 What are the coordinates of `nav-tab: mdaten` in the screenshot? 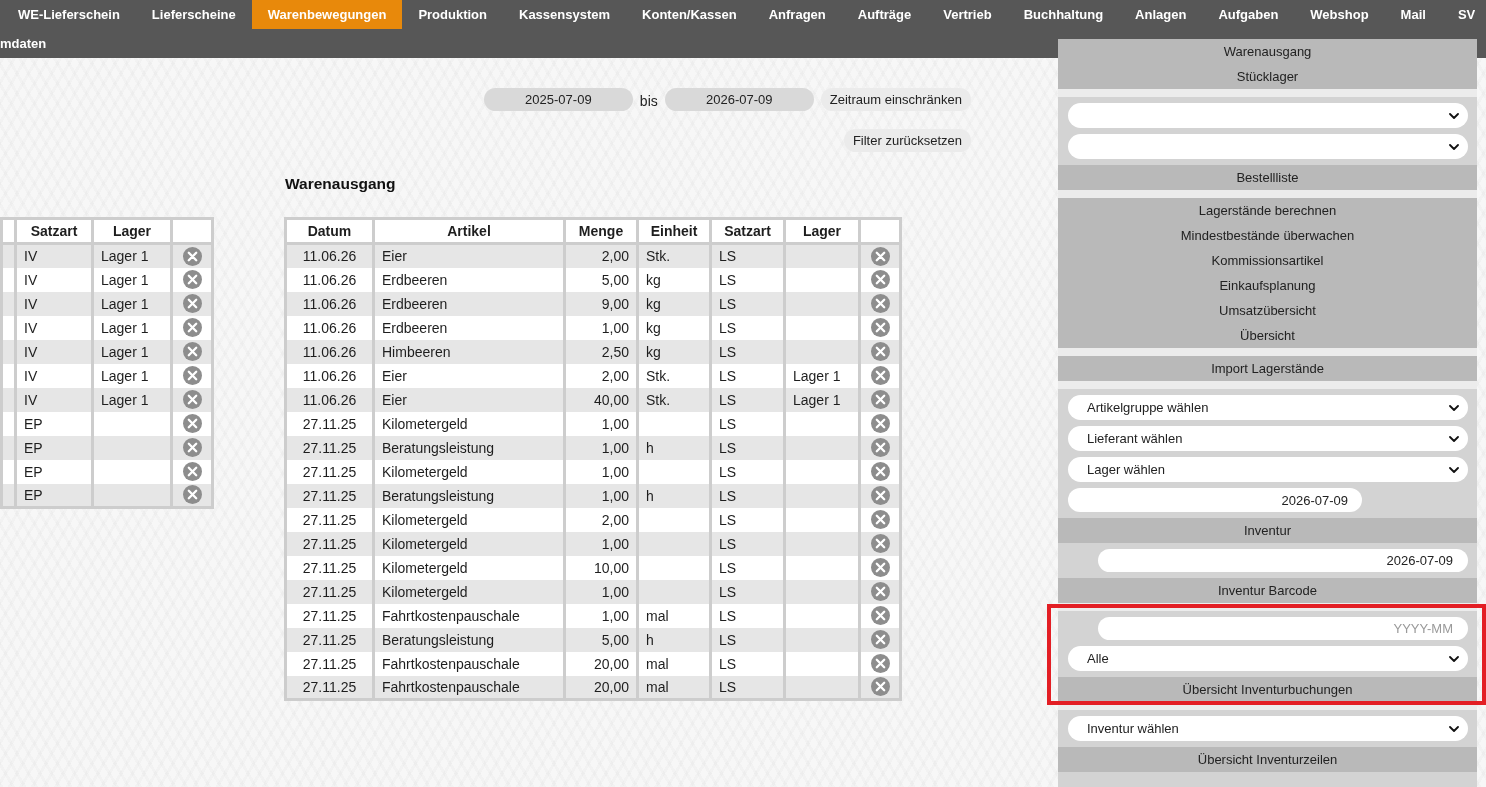 It's located at (31, 43).